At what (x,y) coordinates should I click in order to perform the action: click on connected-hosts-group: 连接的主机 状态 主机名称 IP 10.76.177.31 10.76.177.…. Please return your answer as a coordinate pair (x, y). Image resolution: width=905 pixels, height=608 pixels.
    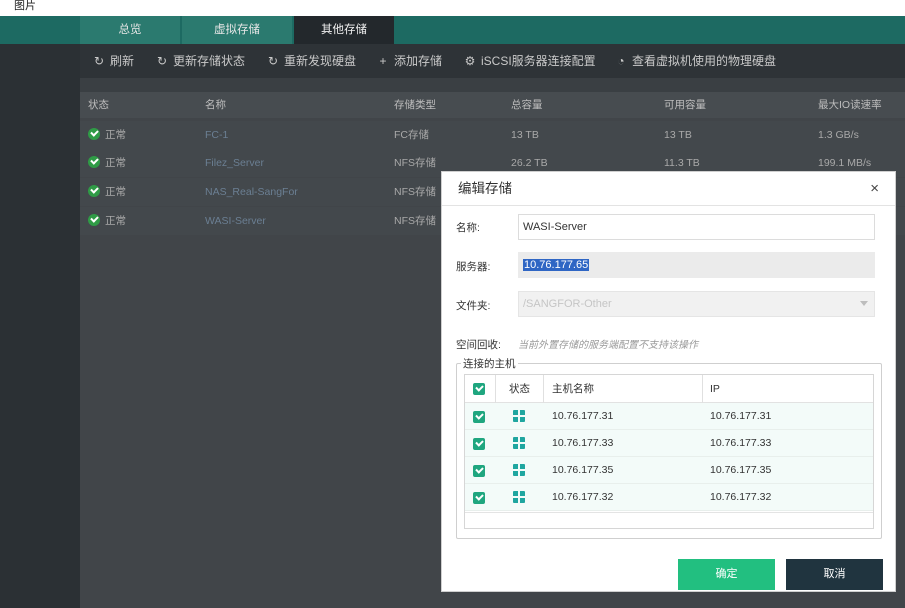
    Looking at the image, I should click on (669, 447).